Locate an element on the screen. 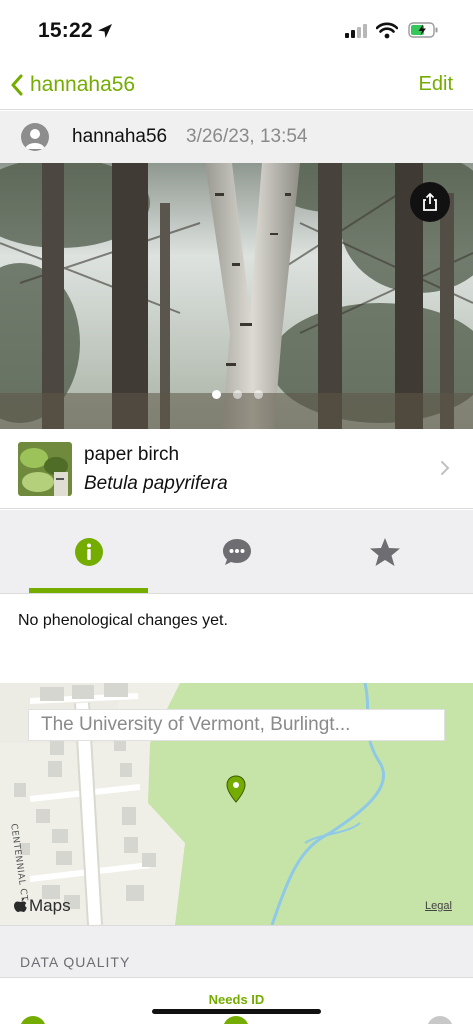  observer-username: hannaha56 is located at coordinates (119, 137).